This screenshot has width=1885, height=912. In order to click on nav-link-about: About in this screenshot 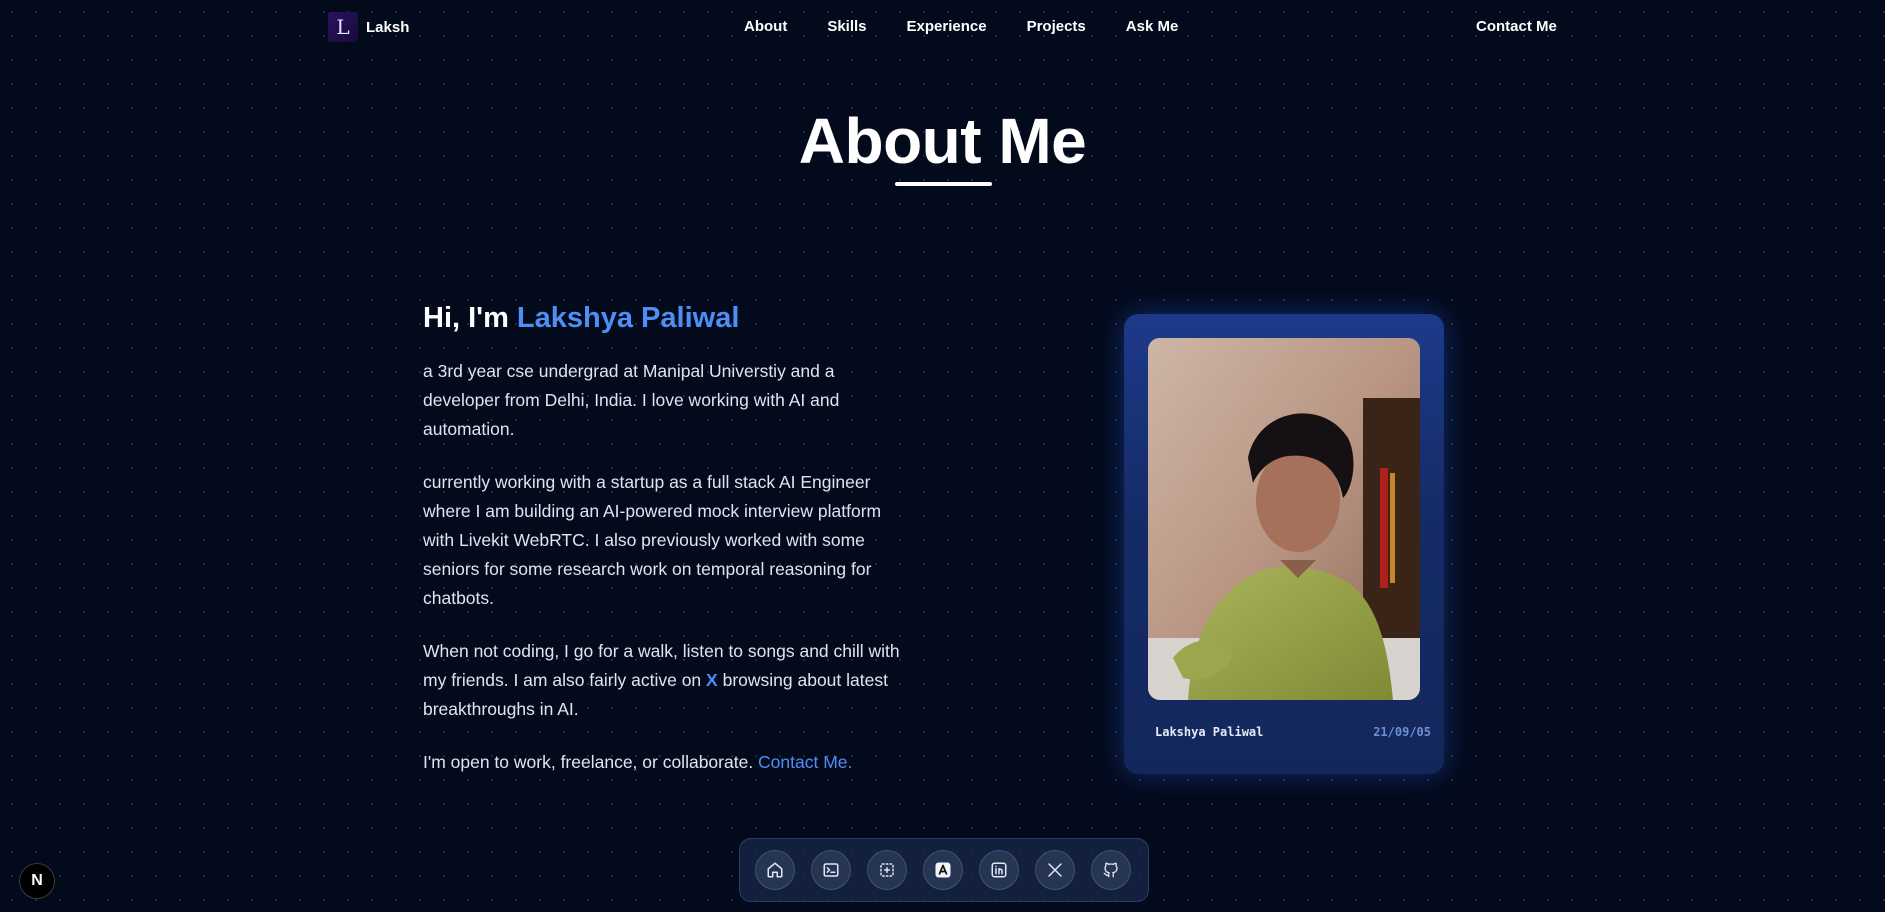, I will do `click(765, 26)`.